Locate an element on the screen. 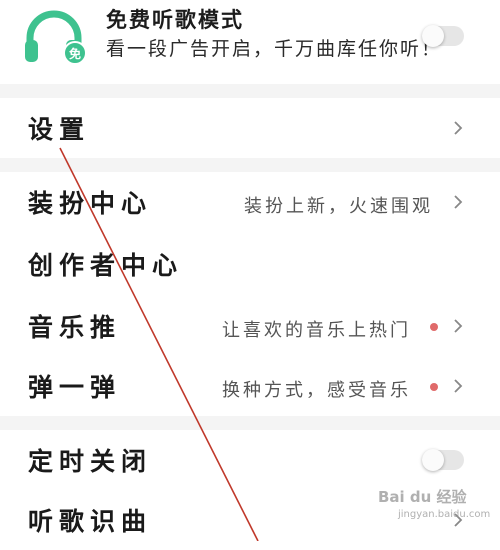 The image size is (500, 550). play-along-label: 弹一弹 is located at coordinates (75, 387).